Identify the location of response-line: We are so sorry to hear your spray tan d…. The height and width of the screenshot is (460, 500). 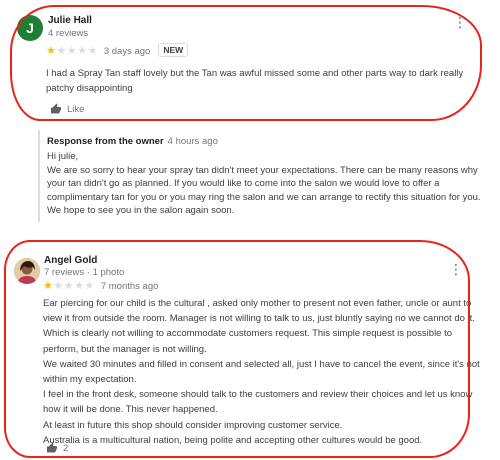
(262, 170).